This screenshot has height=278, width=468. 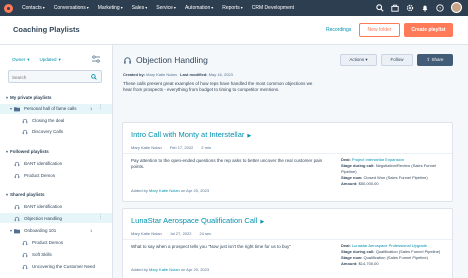 I want to click on recordings-link: Recordings, so click(x=338, y=30).